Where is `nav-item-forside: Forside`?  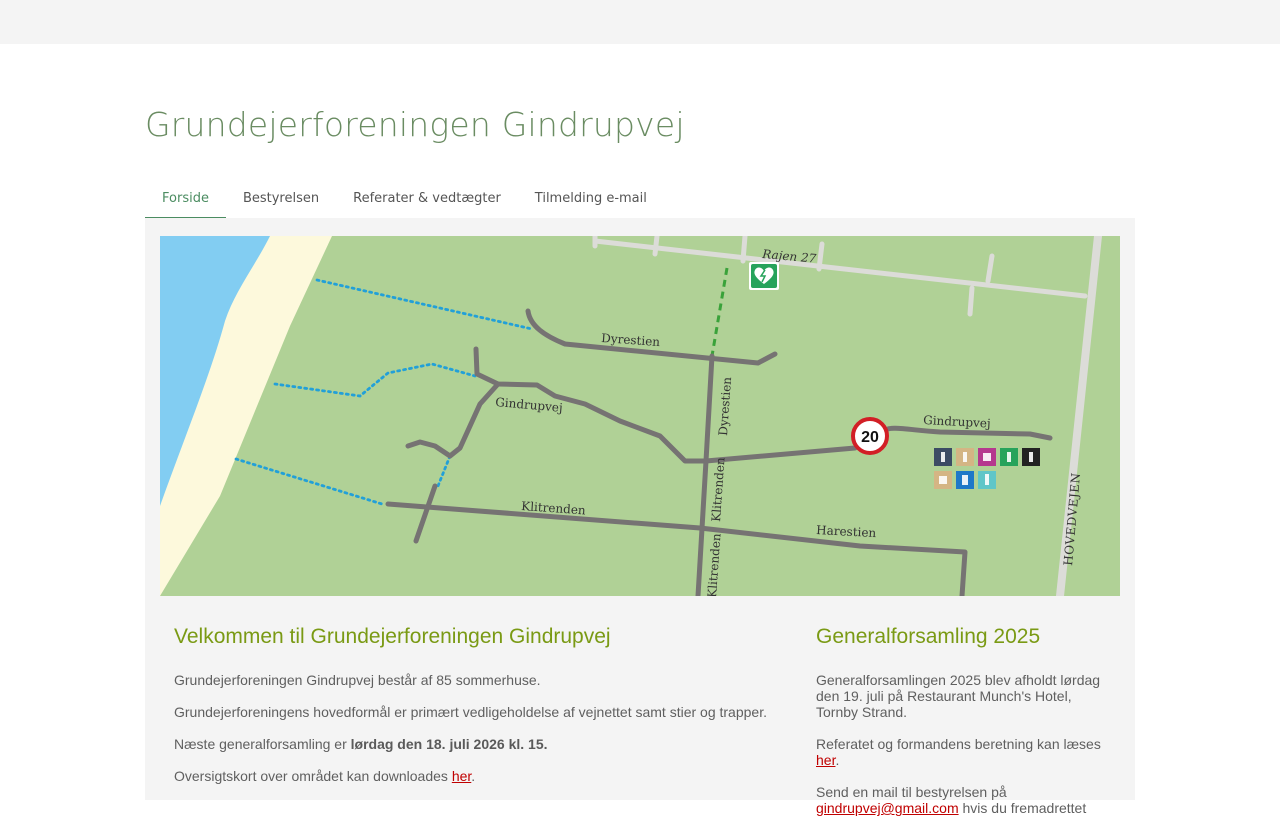
nav-item-forside: Forside is located at coordinates (185, 199).